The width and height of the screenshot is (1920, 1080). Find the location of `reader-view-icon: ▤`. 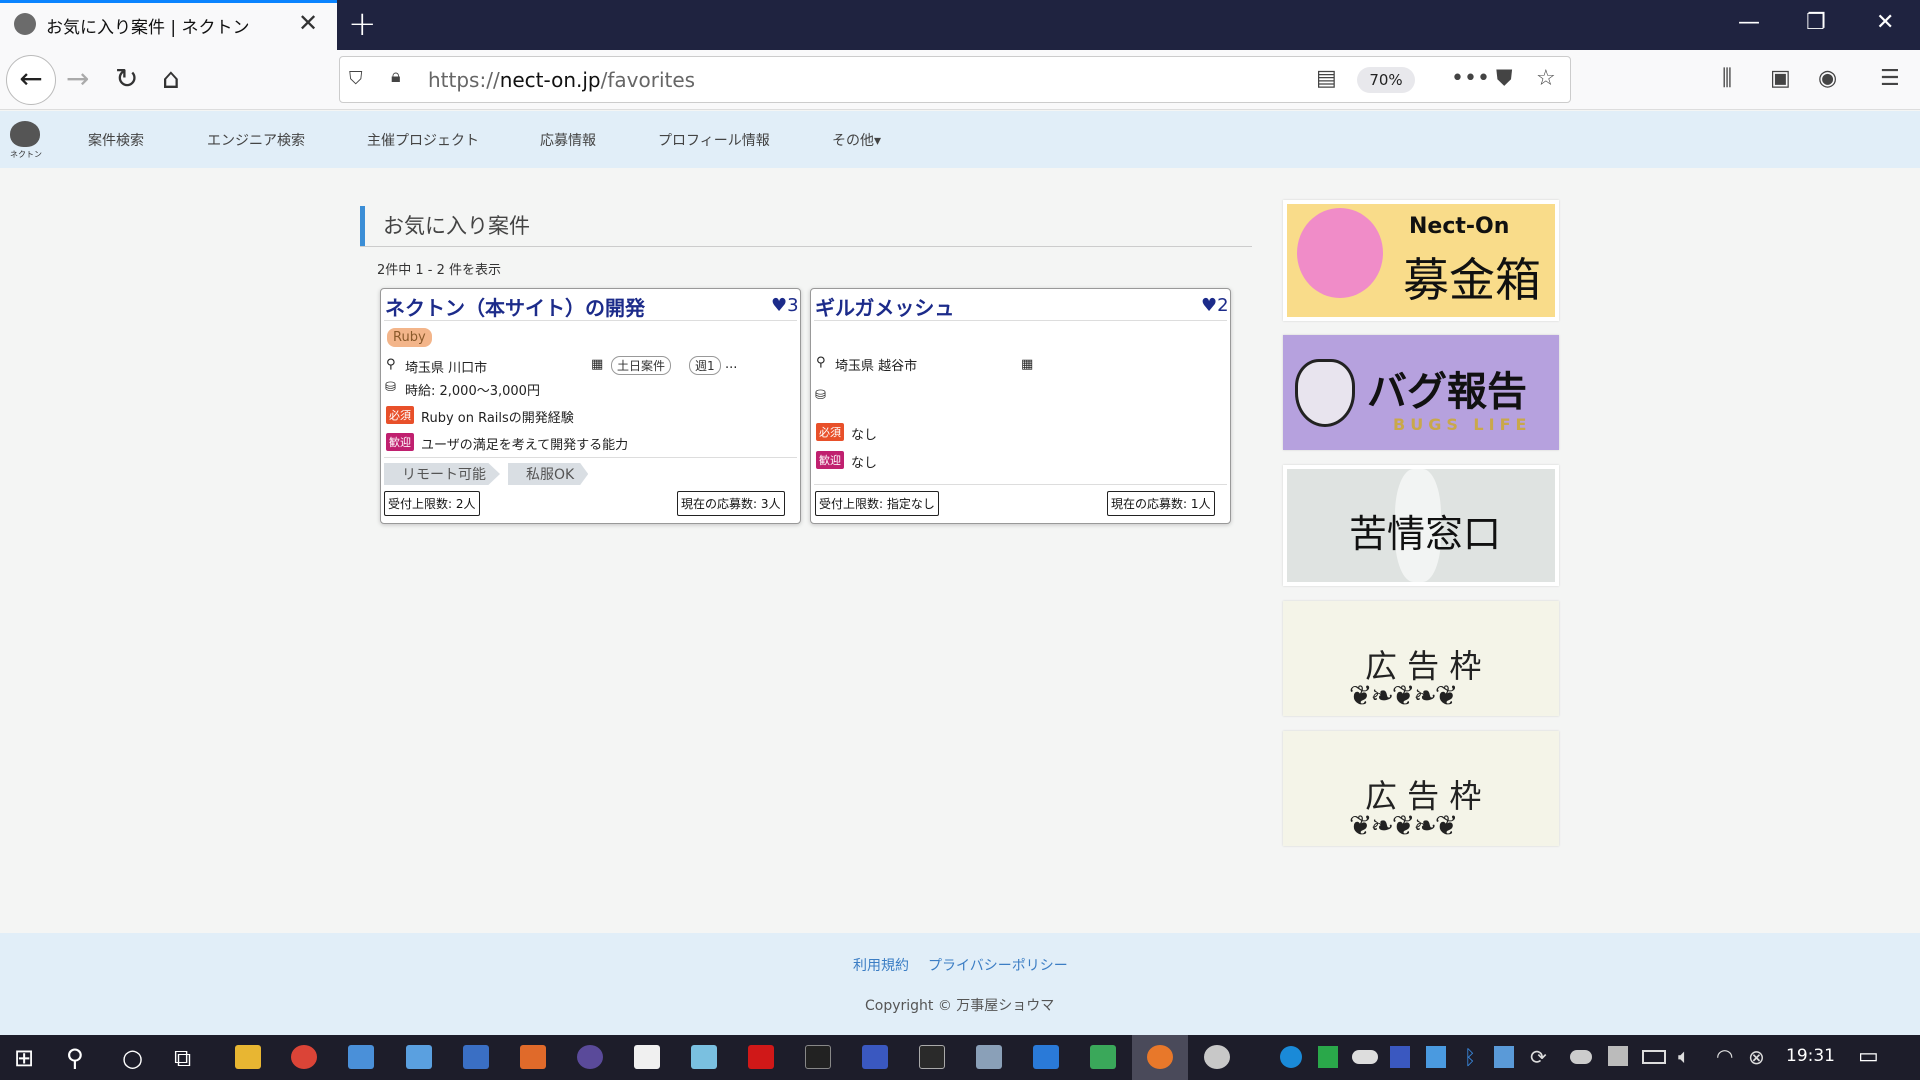

reader-view-icon: ▤ is located at coordinates (1326, 78).